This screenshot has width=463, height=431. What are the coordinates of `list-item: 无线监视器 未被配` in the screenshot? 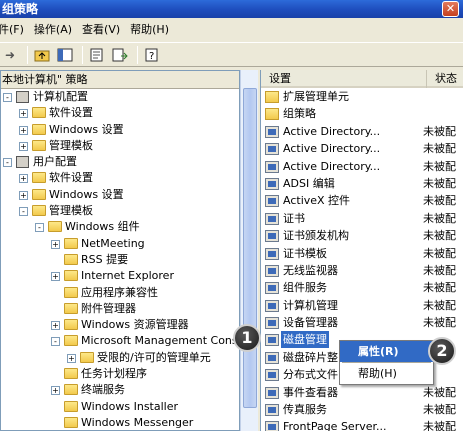 It's located at (362, 270).